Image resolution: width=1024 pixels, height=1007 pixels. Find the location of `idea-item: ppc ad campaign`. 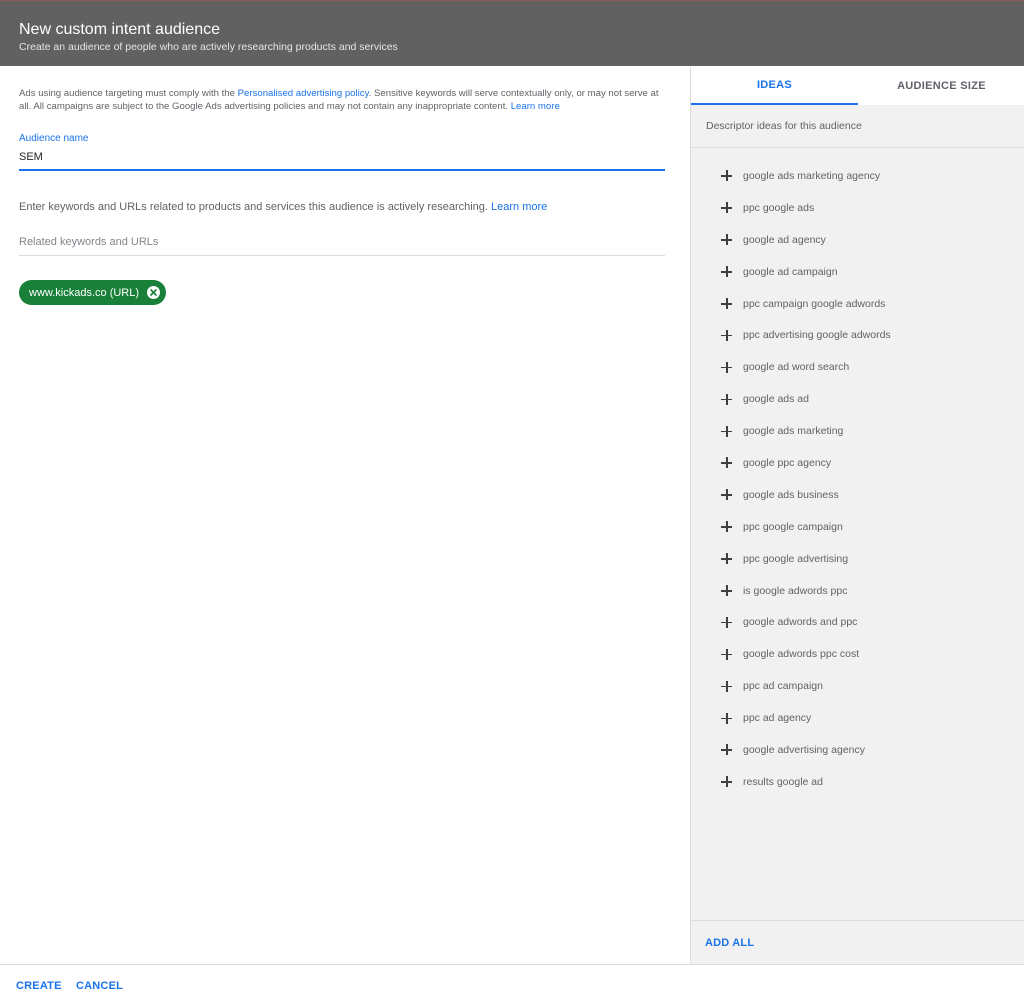

idea-item: ppc ad campaign is located at coordinates (857, 686).